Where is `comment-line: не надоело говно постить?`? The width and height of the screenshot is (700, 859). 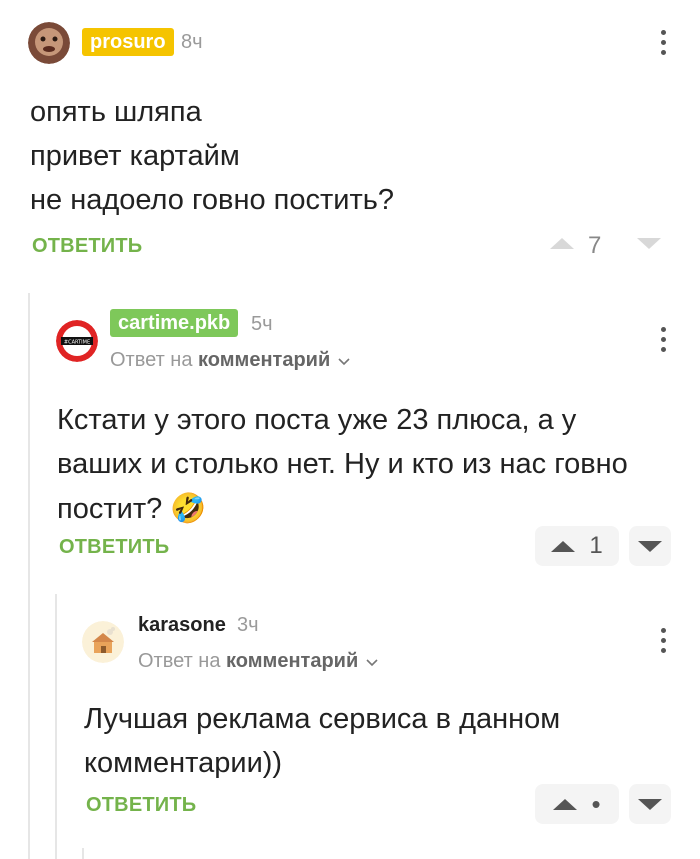
comment-line: не надоело говно постить? is located at coordinates (212, 200).